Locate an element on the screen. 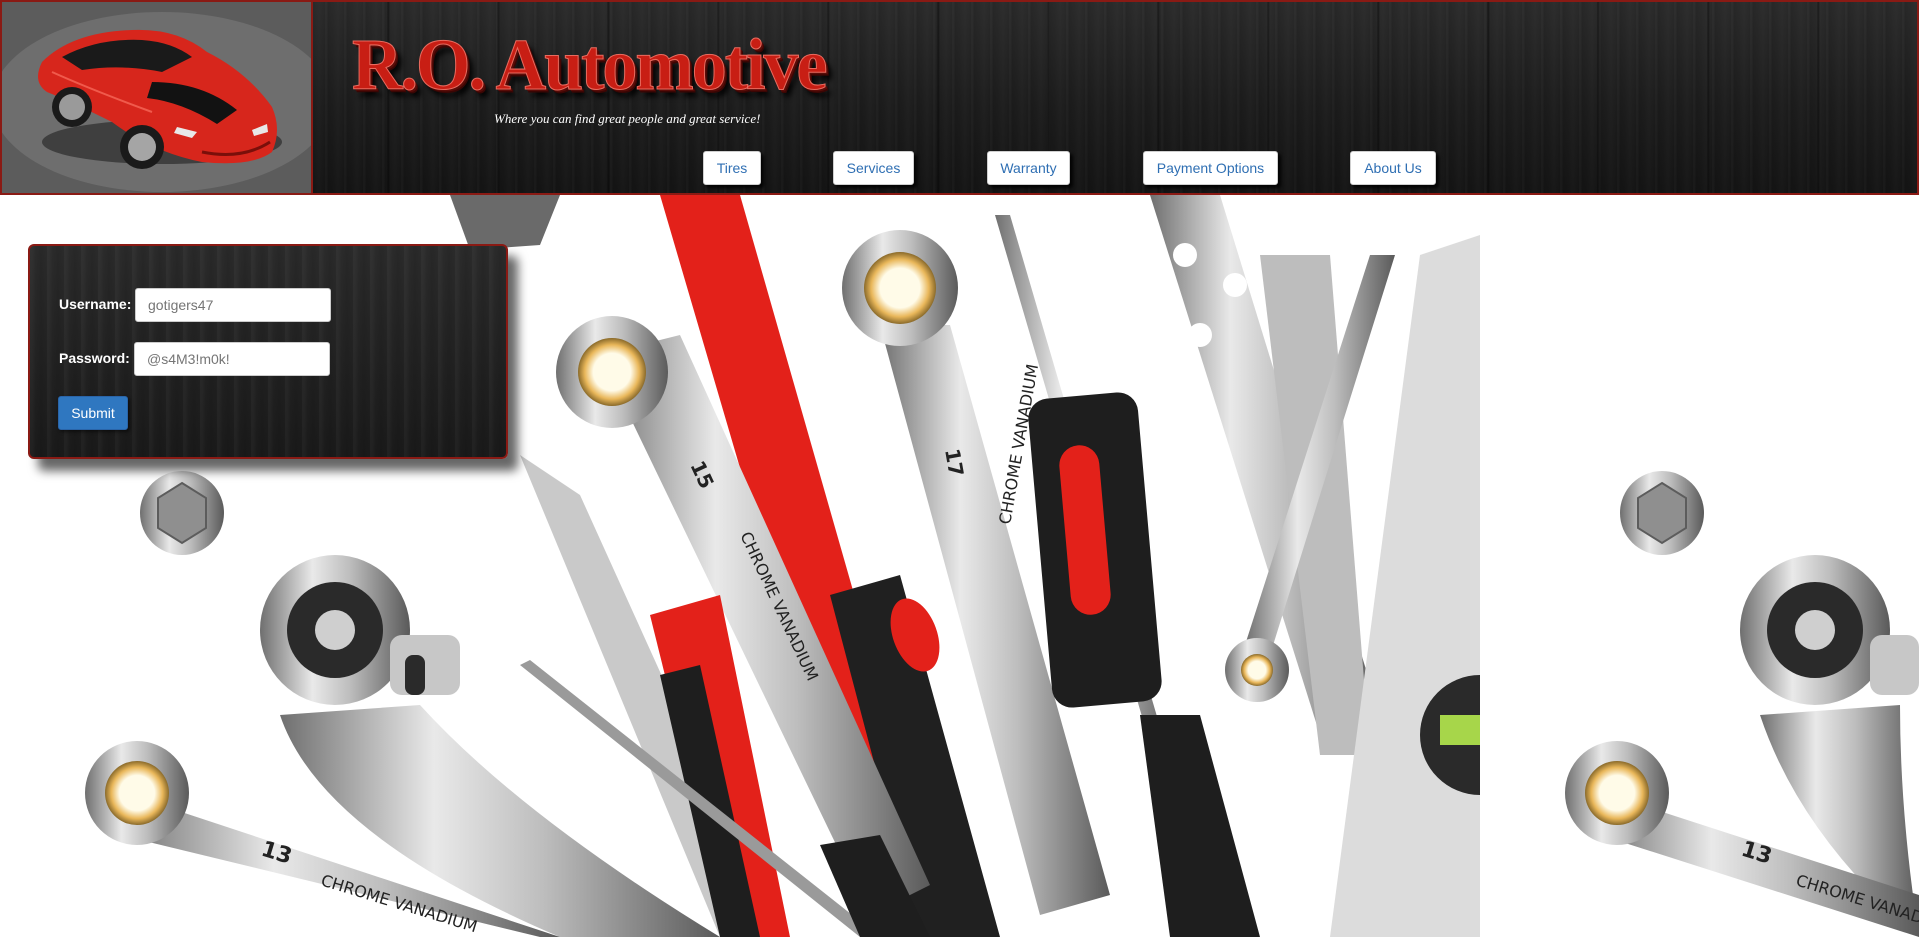 This screenshot has width=1919, height=937. password-input is located at coordinates (232, 359).